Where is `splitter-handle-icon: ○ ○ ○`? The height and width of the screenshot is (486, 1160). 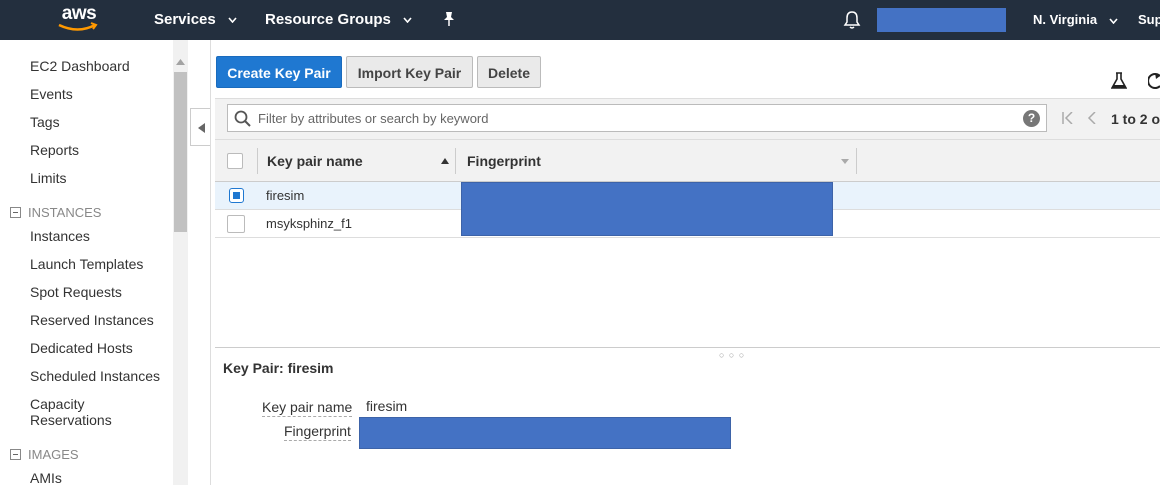
splitter-handle-icon: ○ ○ ○ is located at coordinates (732, 355).